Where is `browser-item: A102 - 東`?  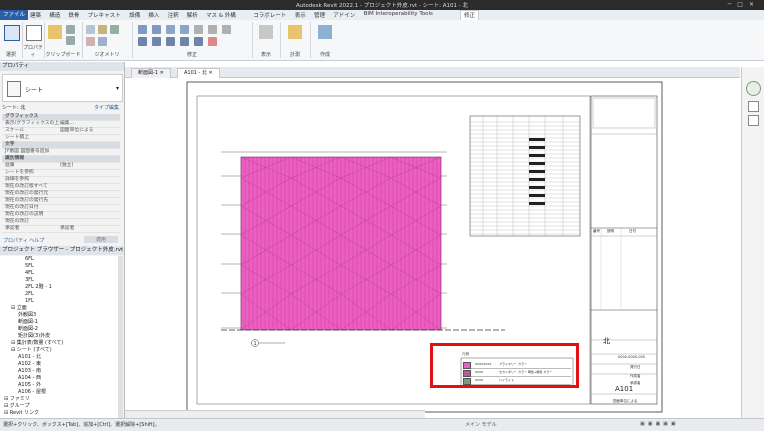 browser-item: A102 - 東 is located at coordinates (29, 364).